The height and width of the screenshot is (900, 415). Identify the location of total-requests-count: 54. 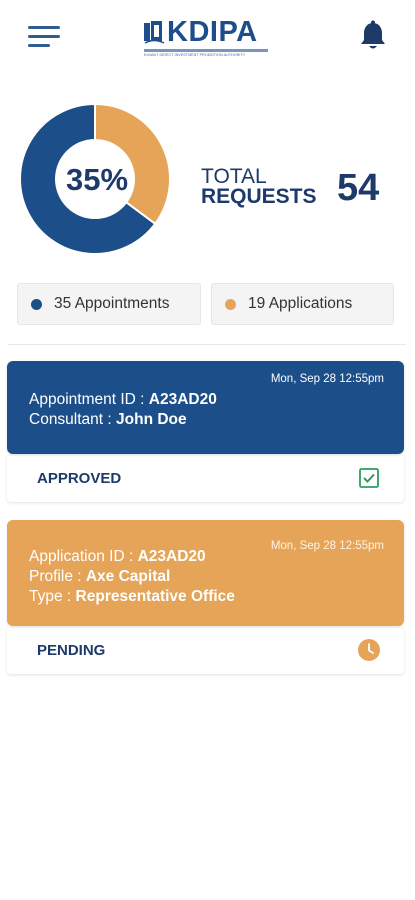
(358, 188).